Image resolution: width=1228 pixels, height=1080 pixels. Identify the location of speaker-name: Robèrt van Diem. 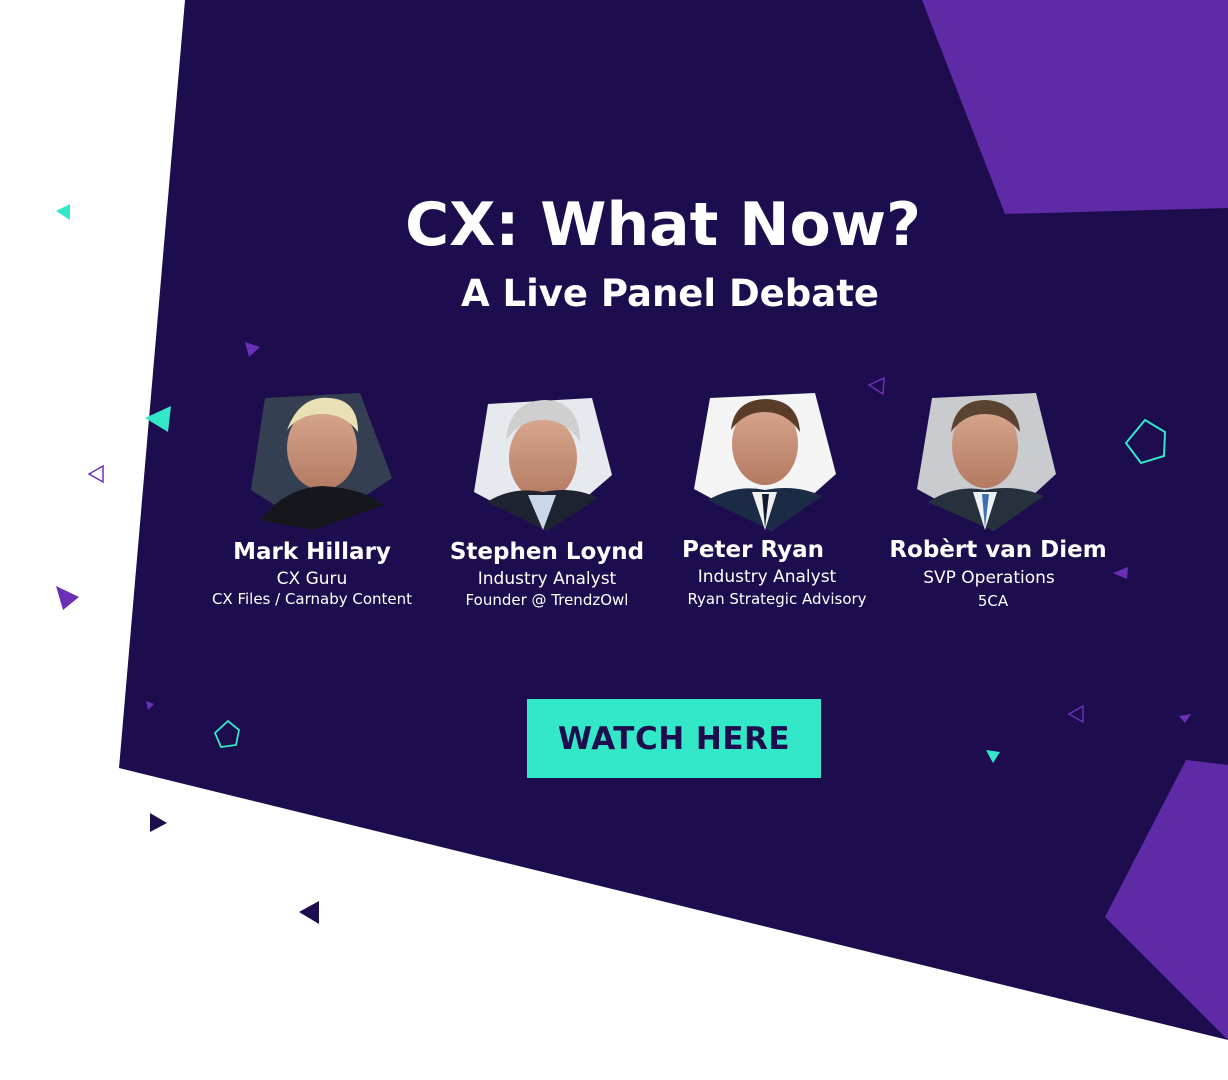
(998, 550).